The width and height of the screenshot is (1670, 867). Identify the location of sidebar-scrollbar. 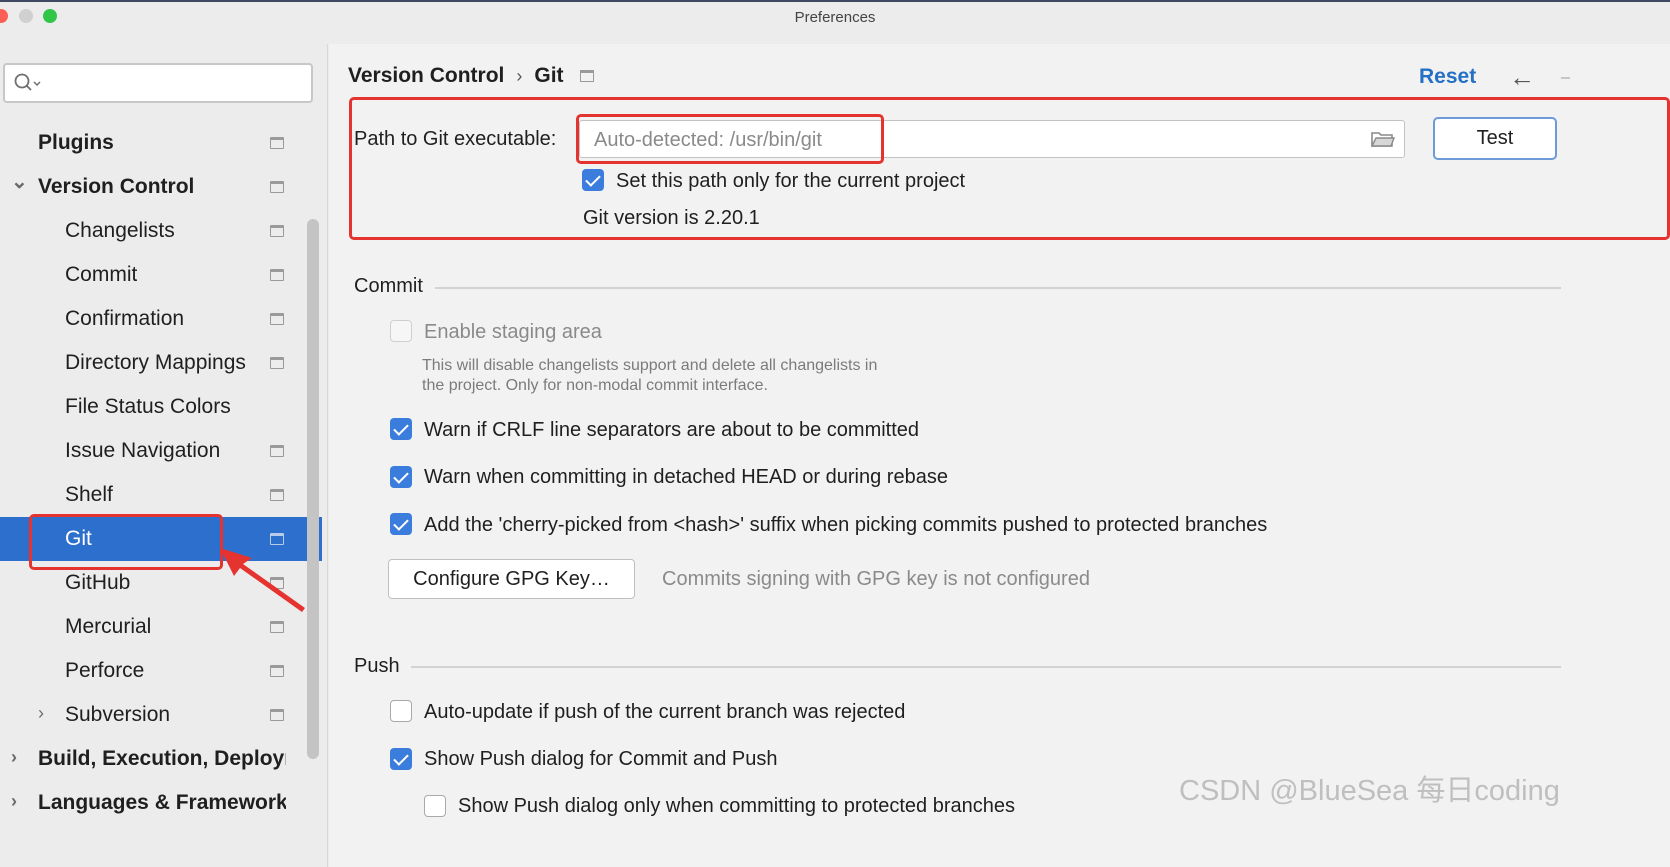
(313, 489).